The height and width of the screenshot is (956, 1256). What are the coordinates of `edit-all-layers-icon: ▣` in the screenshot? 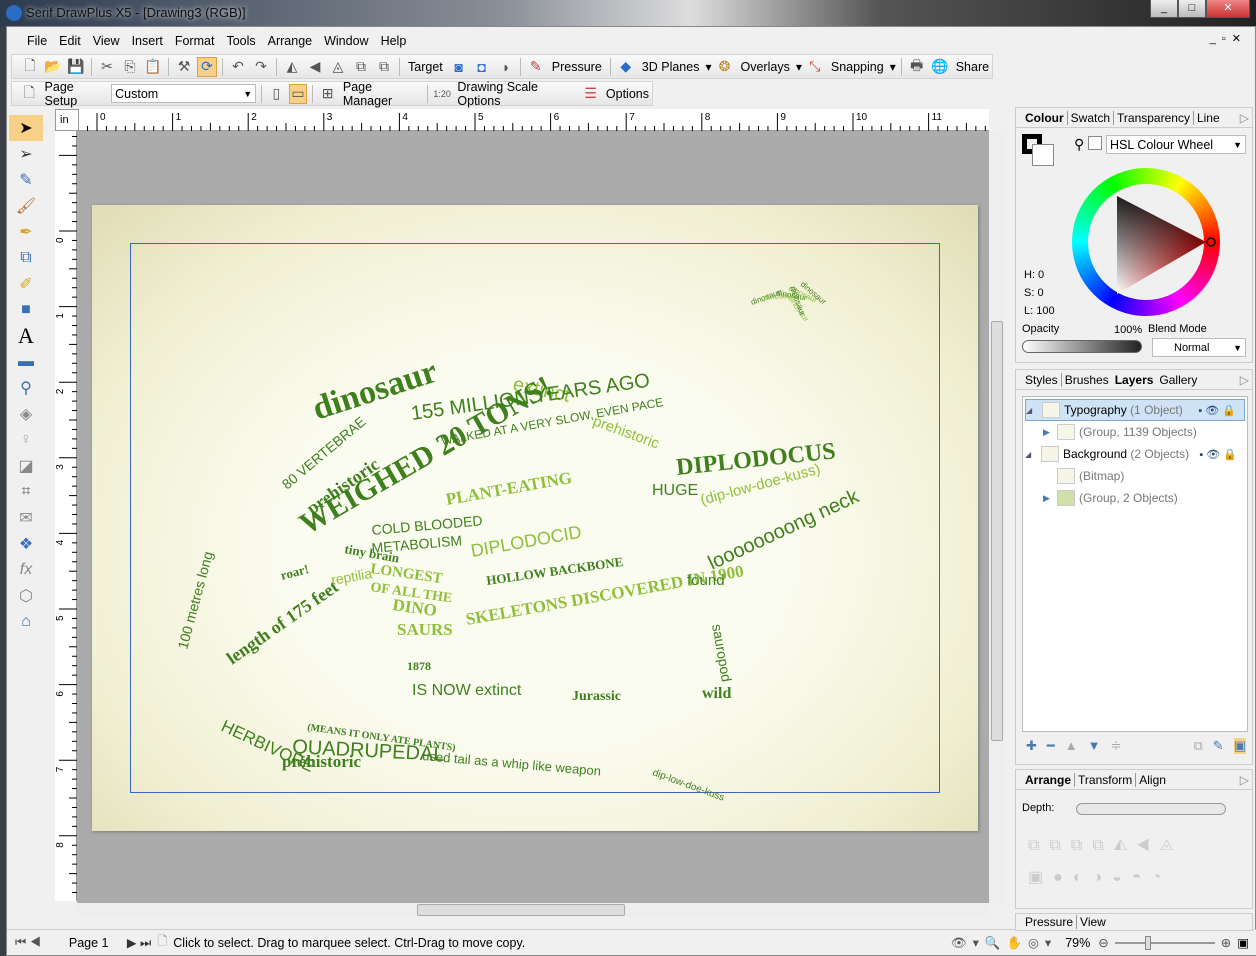 It's located at (1239, 746).